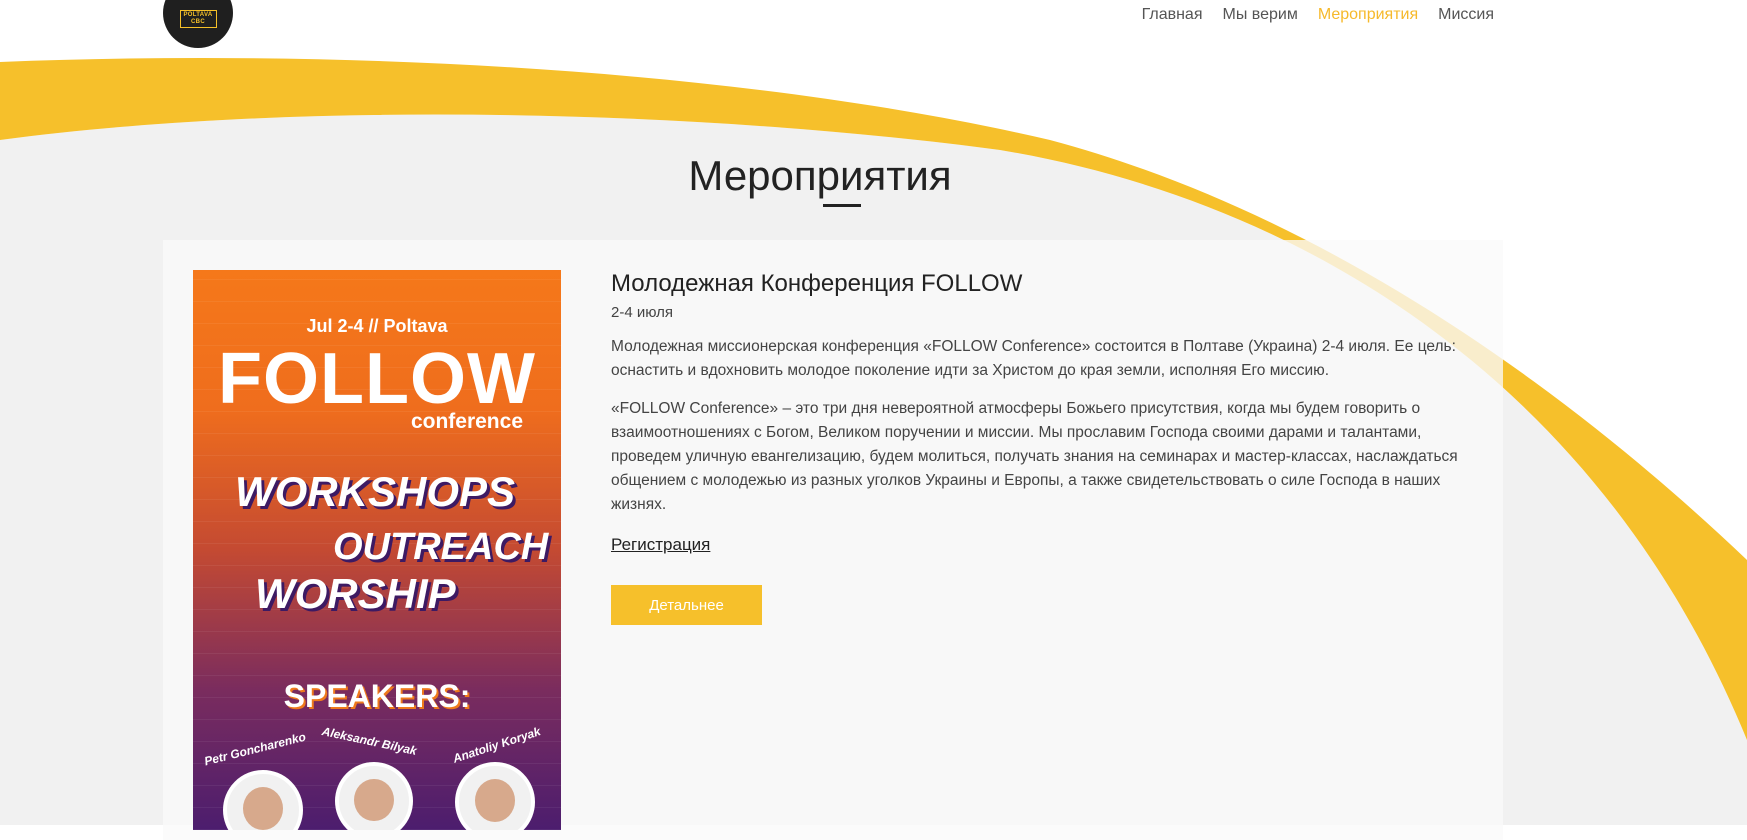 The height and width of the screenshot is (840, 1747). I want to click on title-underline, so click(842, 205).